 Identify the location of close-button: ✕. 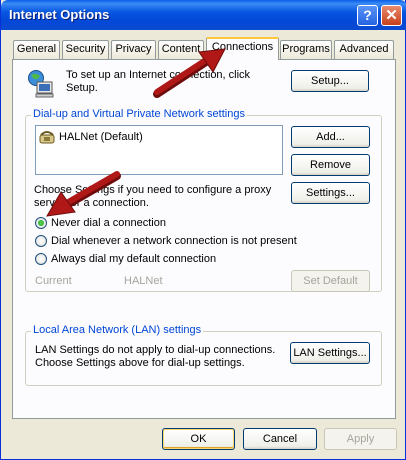
(391, 15).